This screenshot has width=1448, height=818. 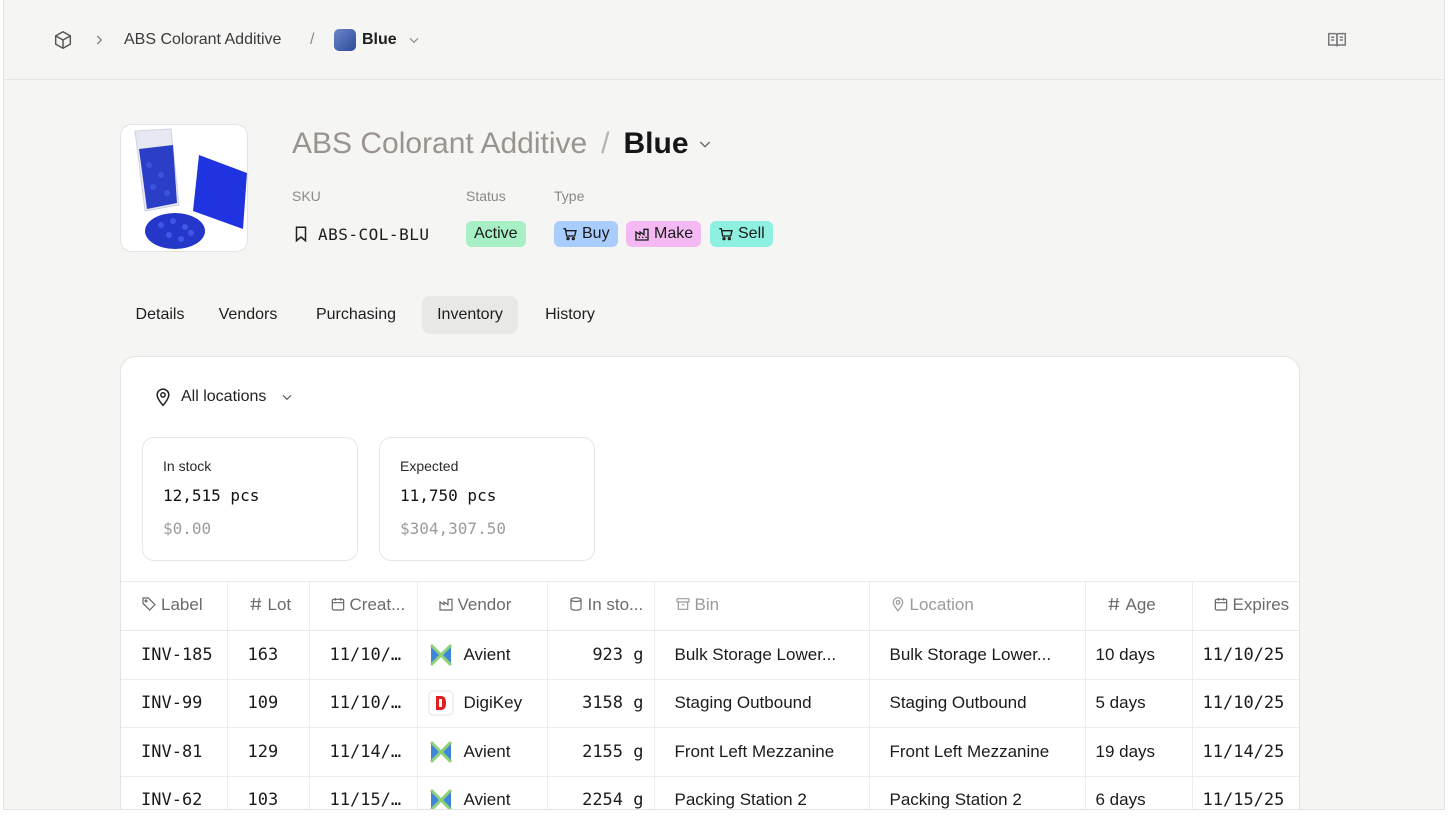 I want to click on column-header-age: Age, so click(x=1138, y=606).